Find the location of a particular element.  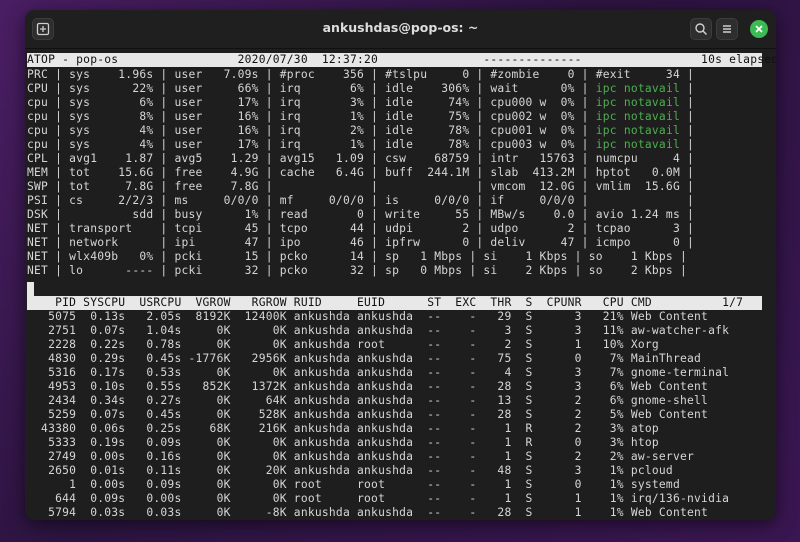

search-button is located at coordinates (701, 29).